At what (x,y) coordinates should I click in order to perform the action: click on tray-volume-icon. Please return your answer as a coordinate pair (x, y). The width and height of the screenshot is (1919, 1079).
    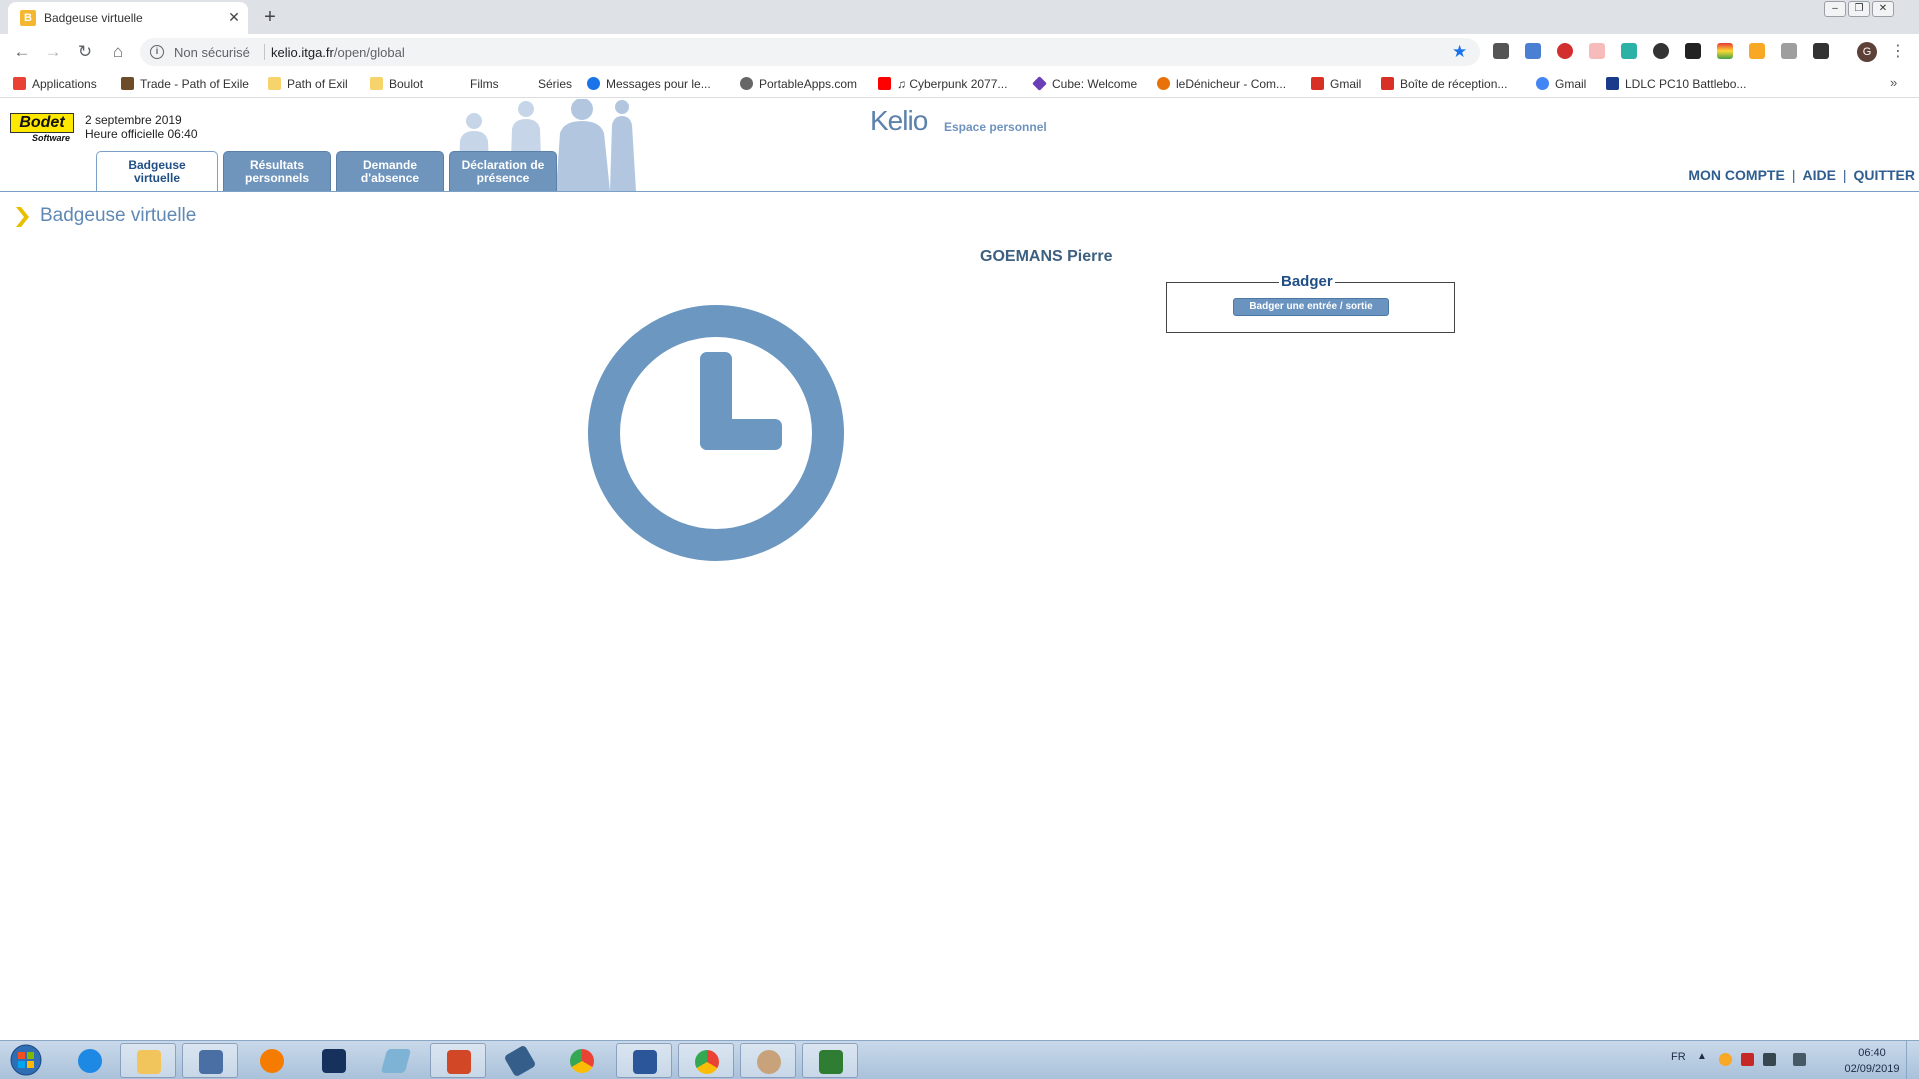
    Looking at the image, I should click on (1799, 1059).